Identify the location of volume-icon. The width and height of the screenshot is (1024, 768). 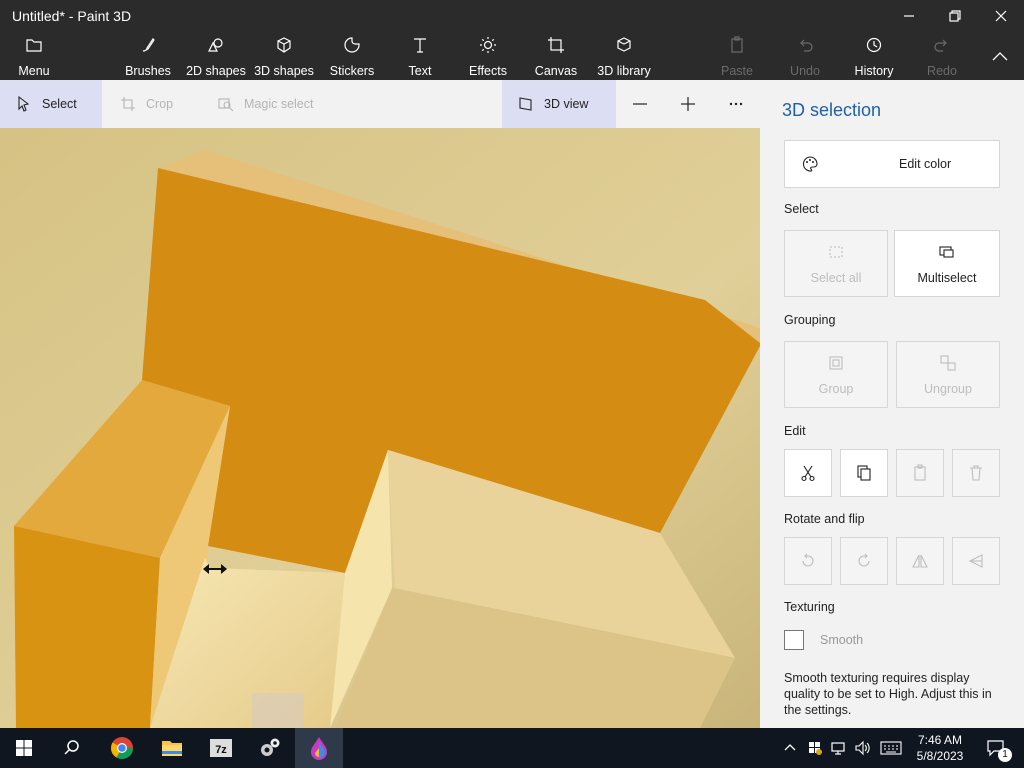
(862, 748).